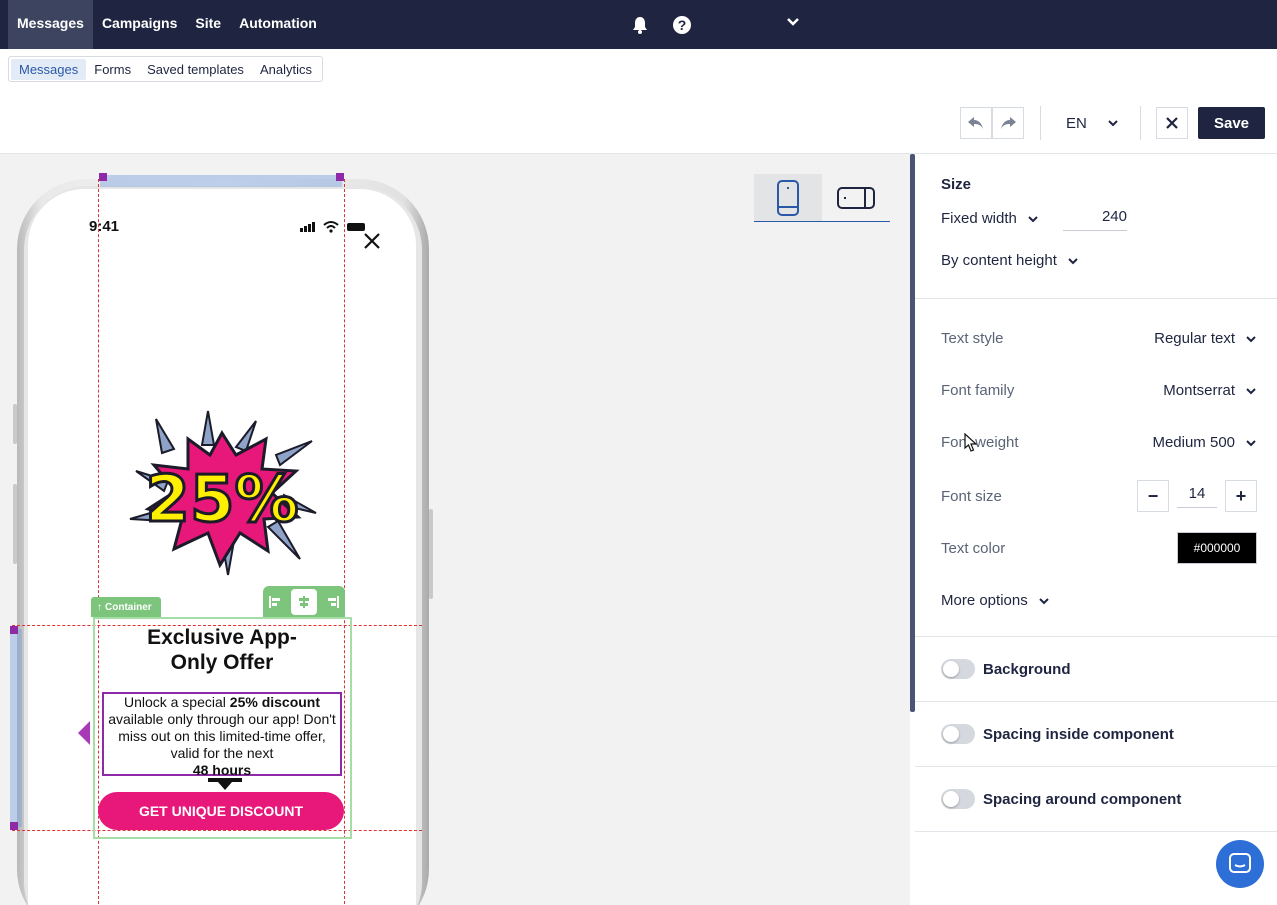  I want to click on text-color-row: Text color #000000, so click(1099, 548).